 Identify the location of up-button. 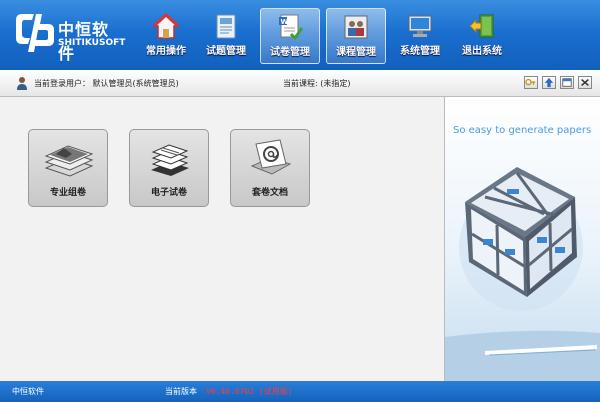
(549, 82).